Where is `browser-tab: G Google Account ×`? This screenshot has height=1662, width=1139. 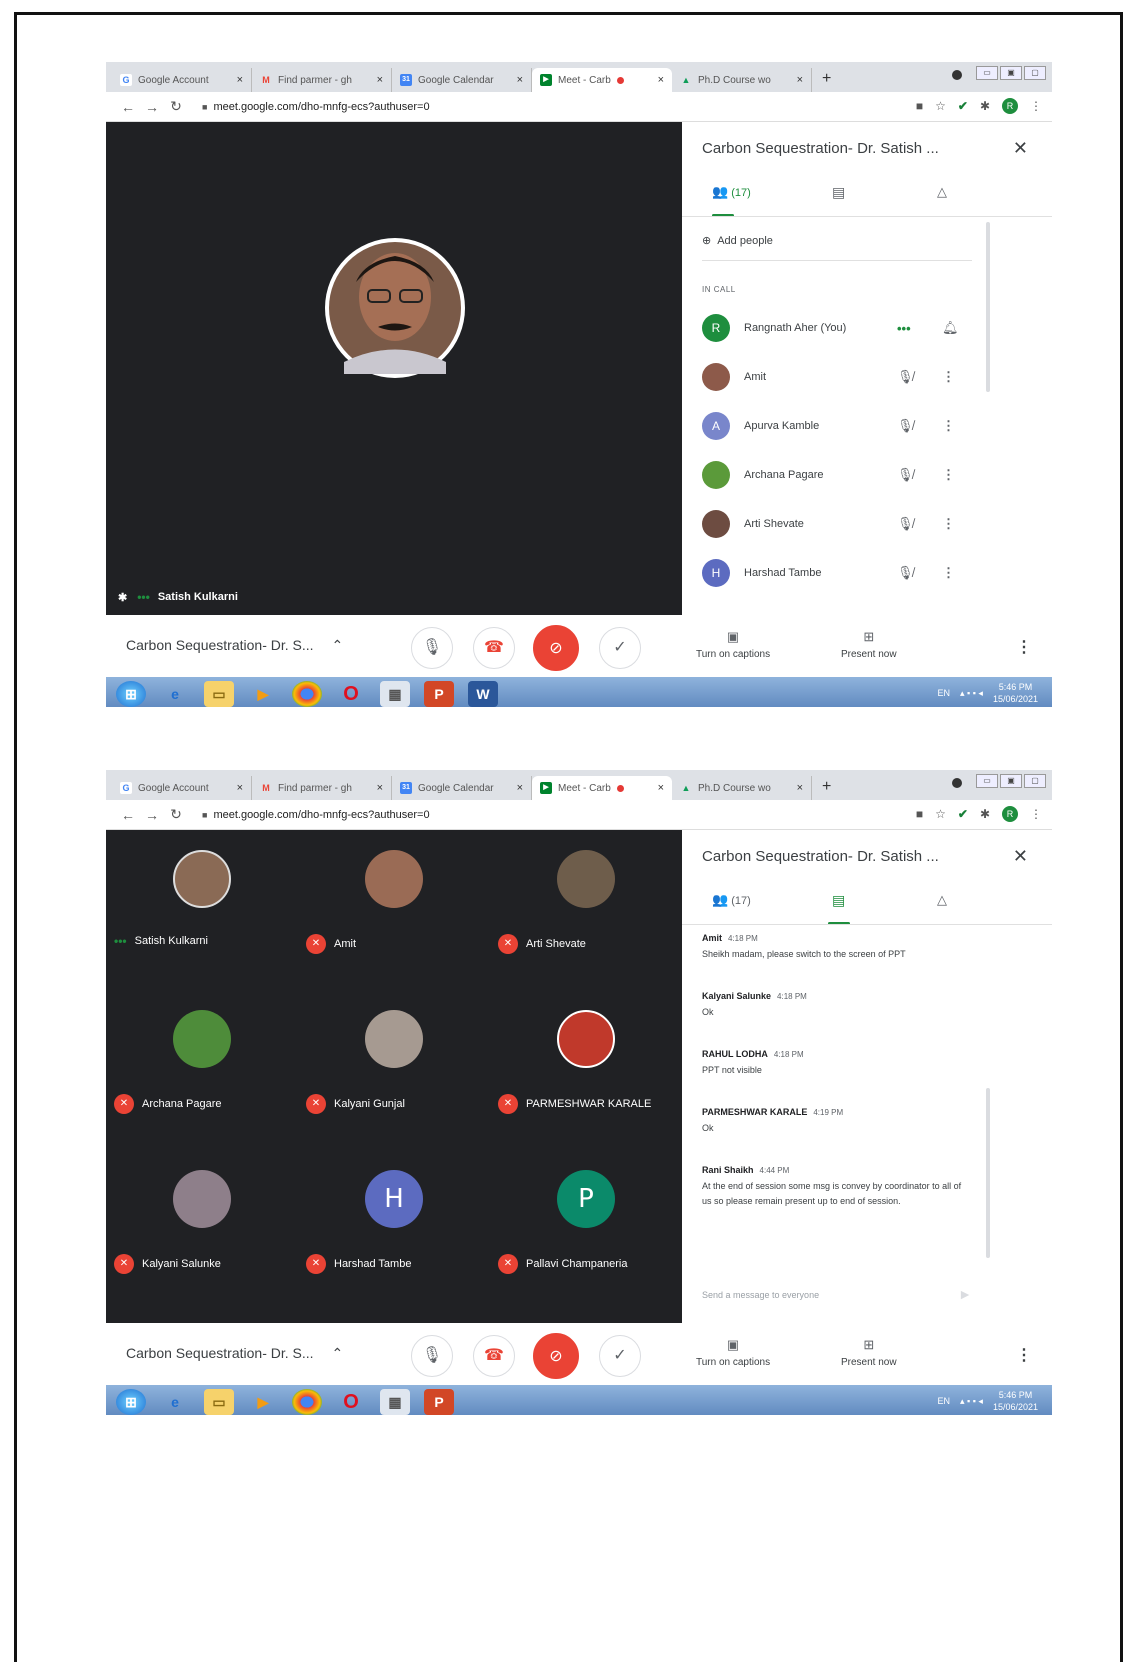 browser-tab: G Google Account × is located at coordinates (182, 788).